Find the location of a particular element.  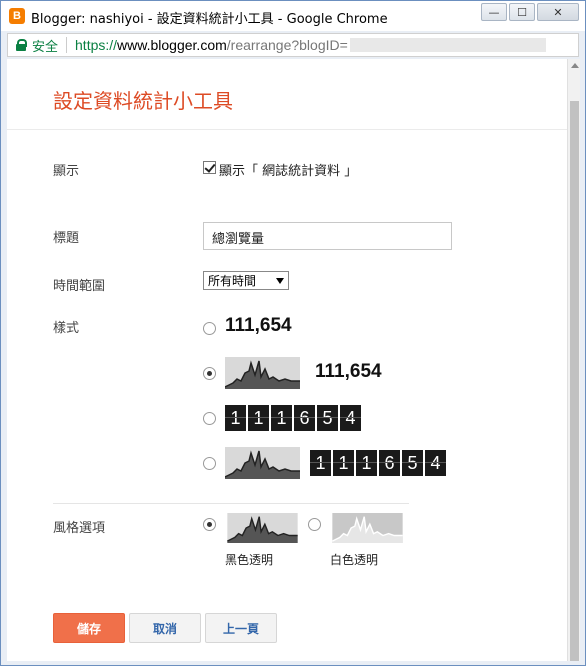

theme-label: 風格選項 is located at coordinates (79, 528).